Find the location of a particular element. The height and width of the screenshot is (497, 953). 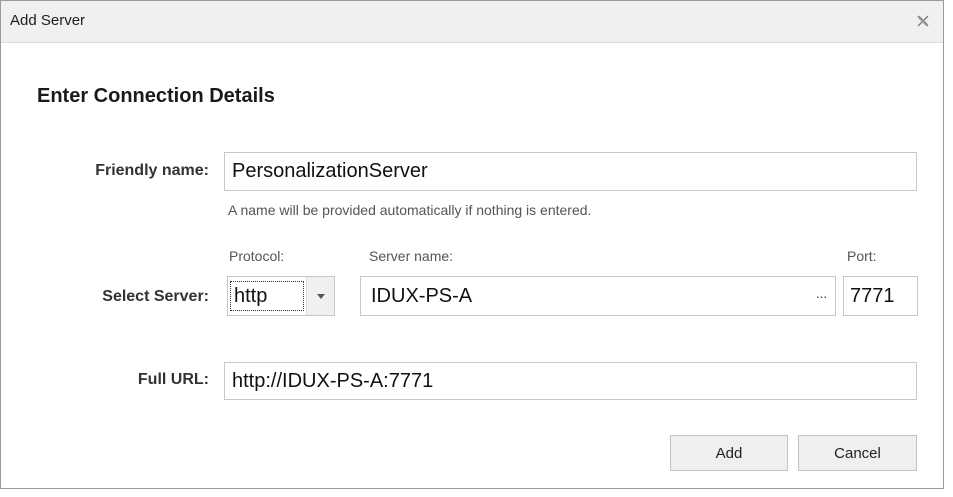

chevron-down-icon is located at coordinates (320, 296).